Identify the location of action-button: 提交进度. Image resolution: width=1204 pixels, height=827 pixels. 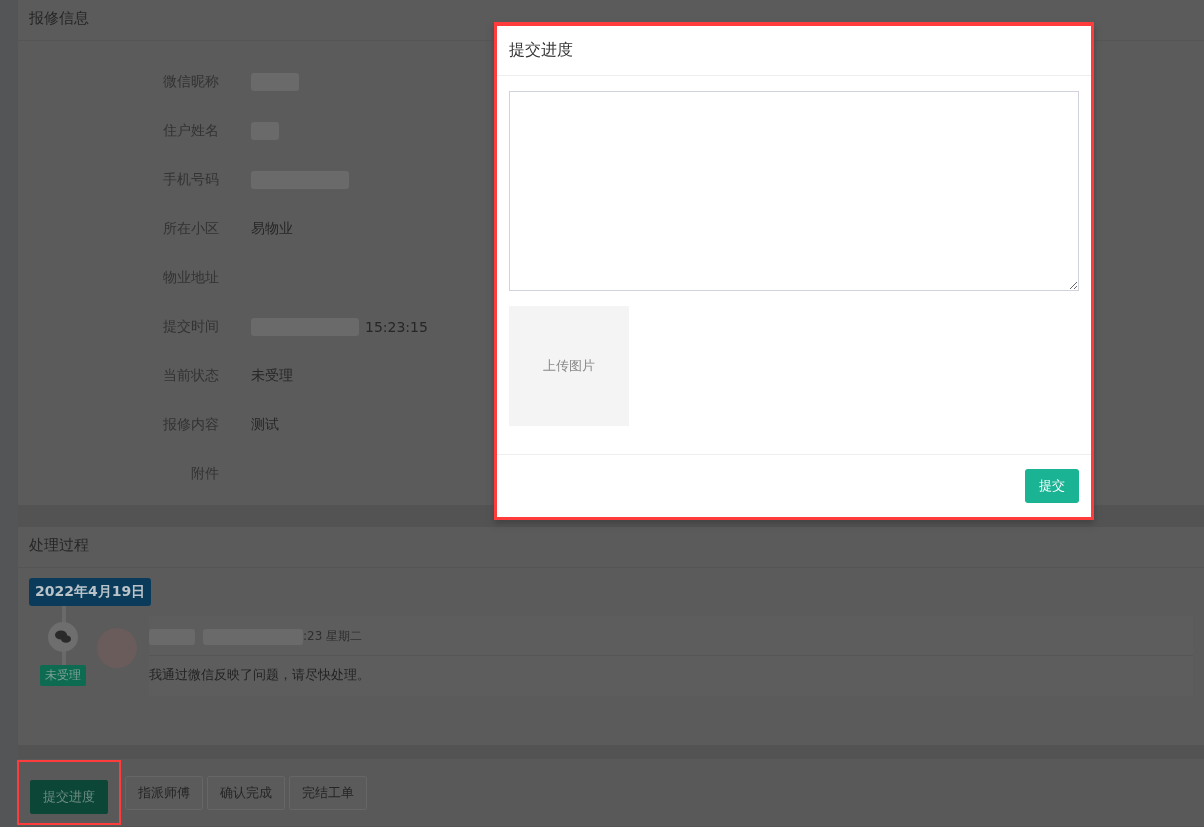
(69, 797).